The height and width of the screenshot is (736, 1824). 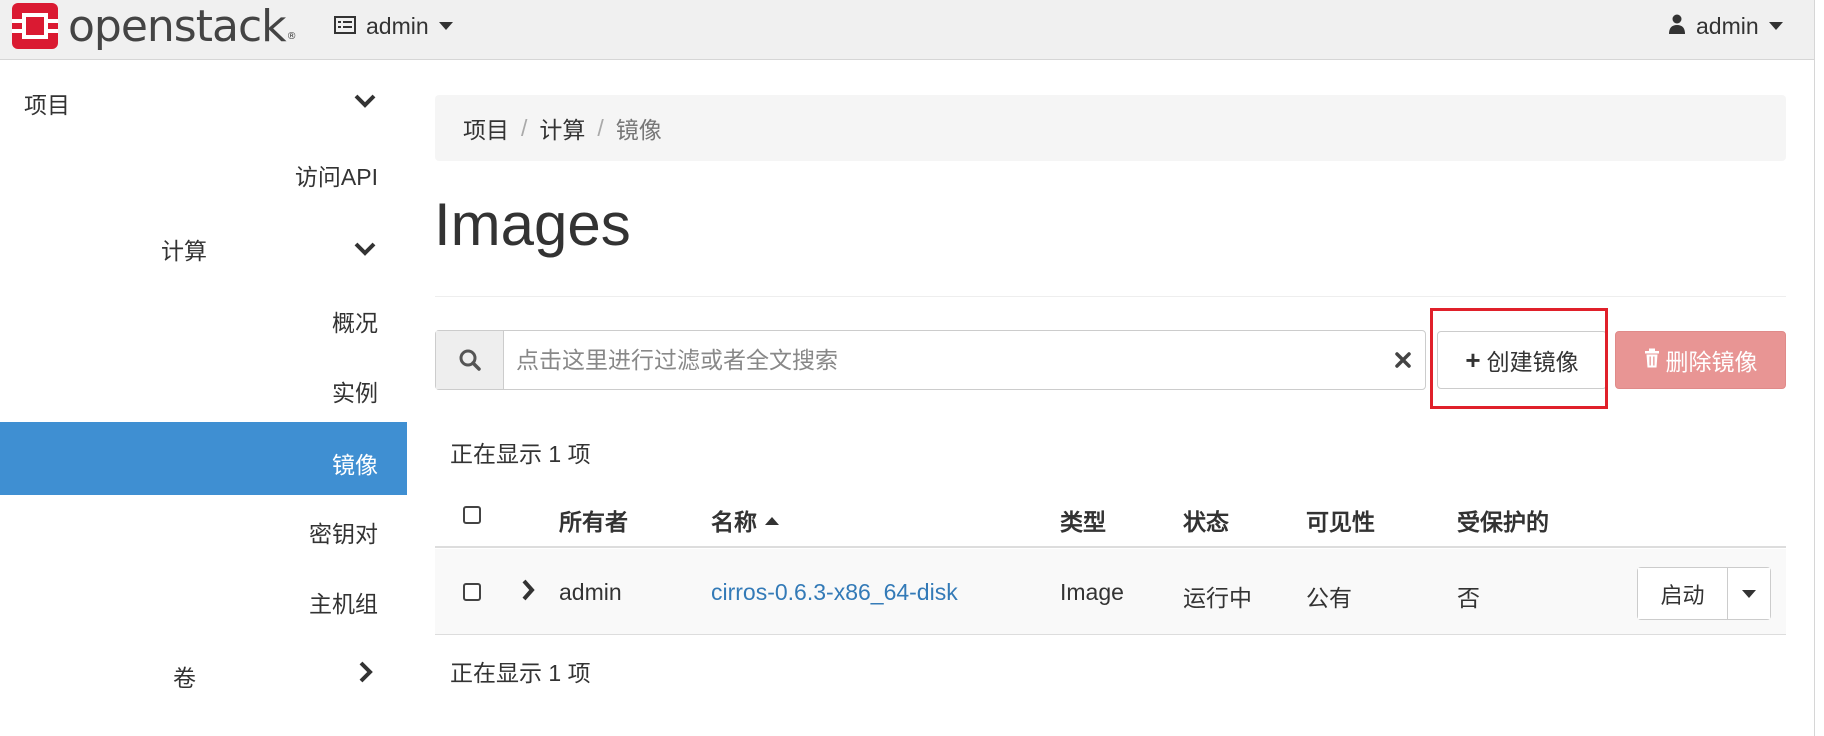 I want to click on more-actions-button, so click(x=1749, y=593).